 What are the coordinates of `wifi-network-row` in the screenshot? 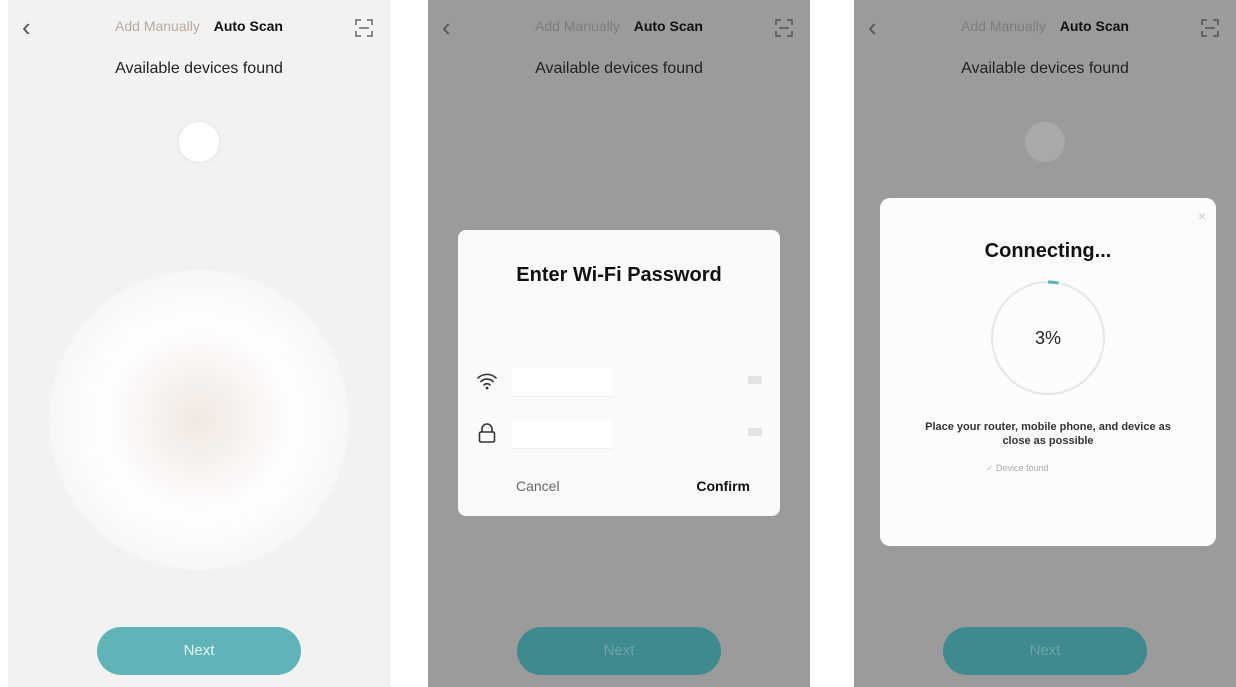 It's located at (619, 382).